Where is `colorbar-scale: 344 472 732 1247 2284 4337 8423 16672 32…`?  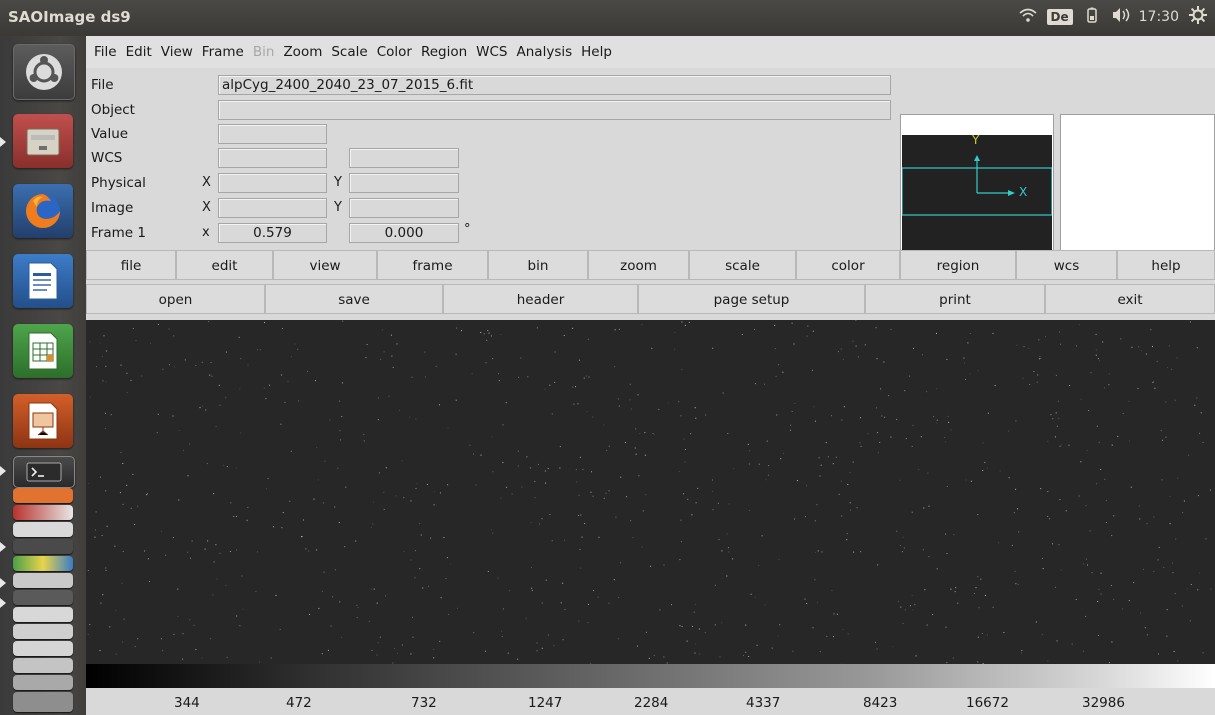
colorbar-scale: 344 472 732 1247 2284 4337 8423 16672 32… is located at coordinates (650, 701).